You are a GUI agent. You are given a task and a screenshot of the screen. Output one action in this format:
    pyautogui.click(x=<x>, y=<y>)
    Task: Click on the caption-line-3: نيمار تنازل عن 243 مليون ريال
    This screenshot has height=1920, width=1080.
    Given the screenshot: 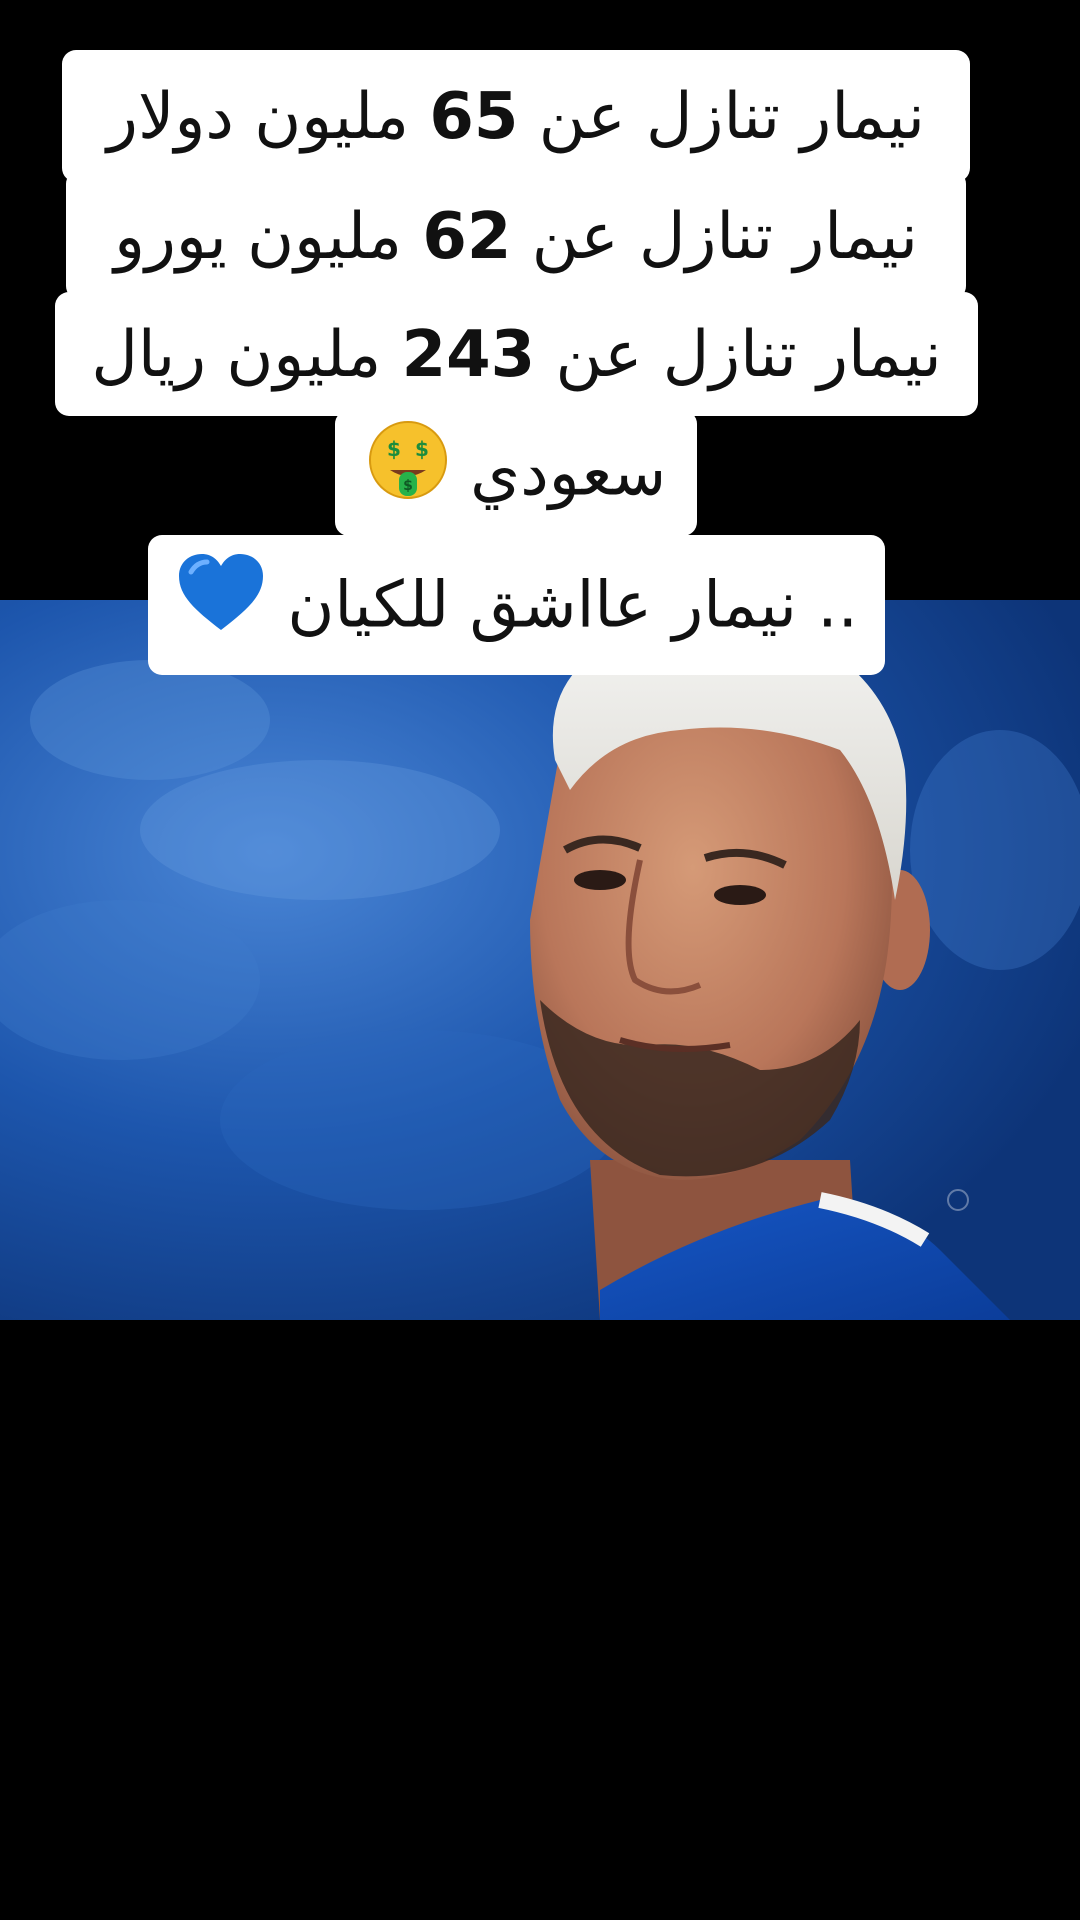 What is the action you would take?
    pyautogui.click(x=516, y=355)
    